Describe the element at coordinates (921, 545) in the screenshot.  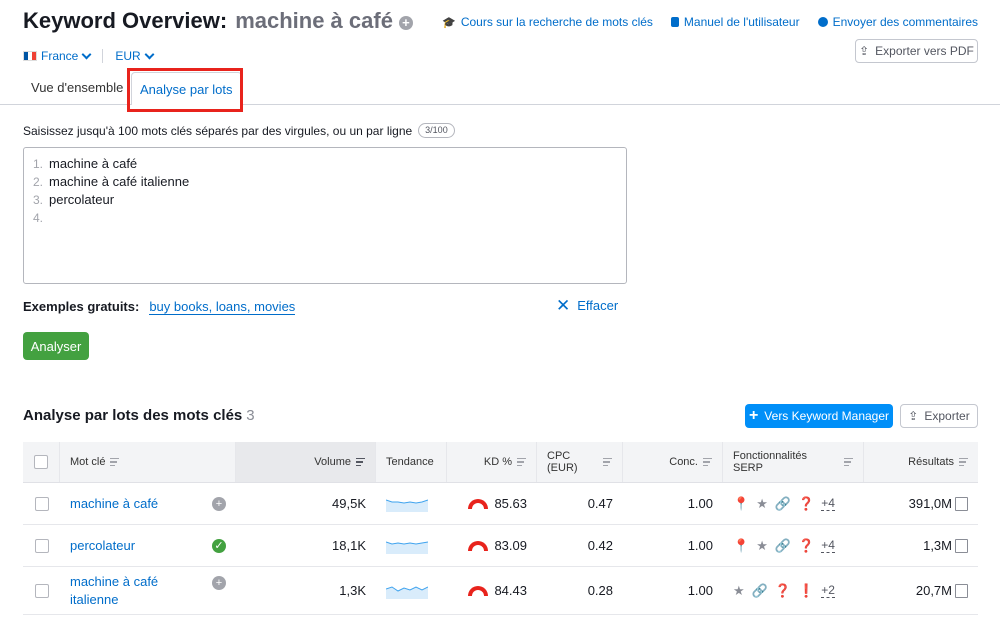
I see `results-cell: 1,3M` at that location.